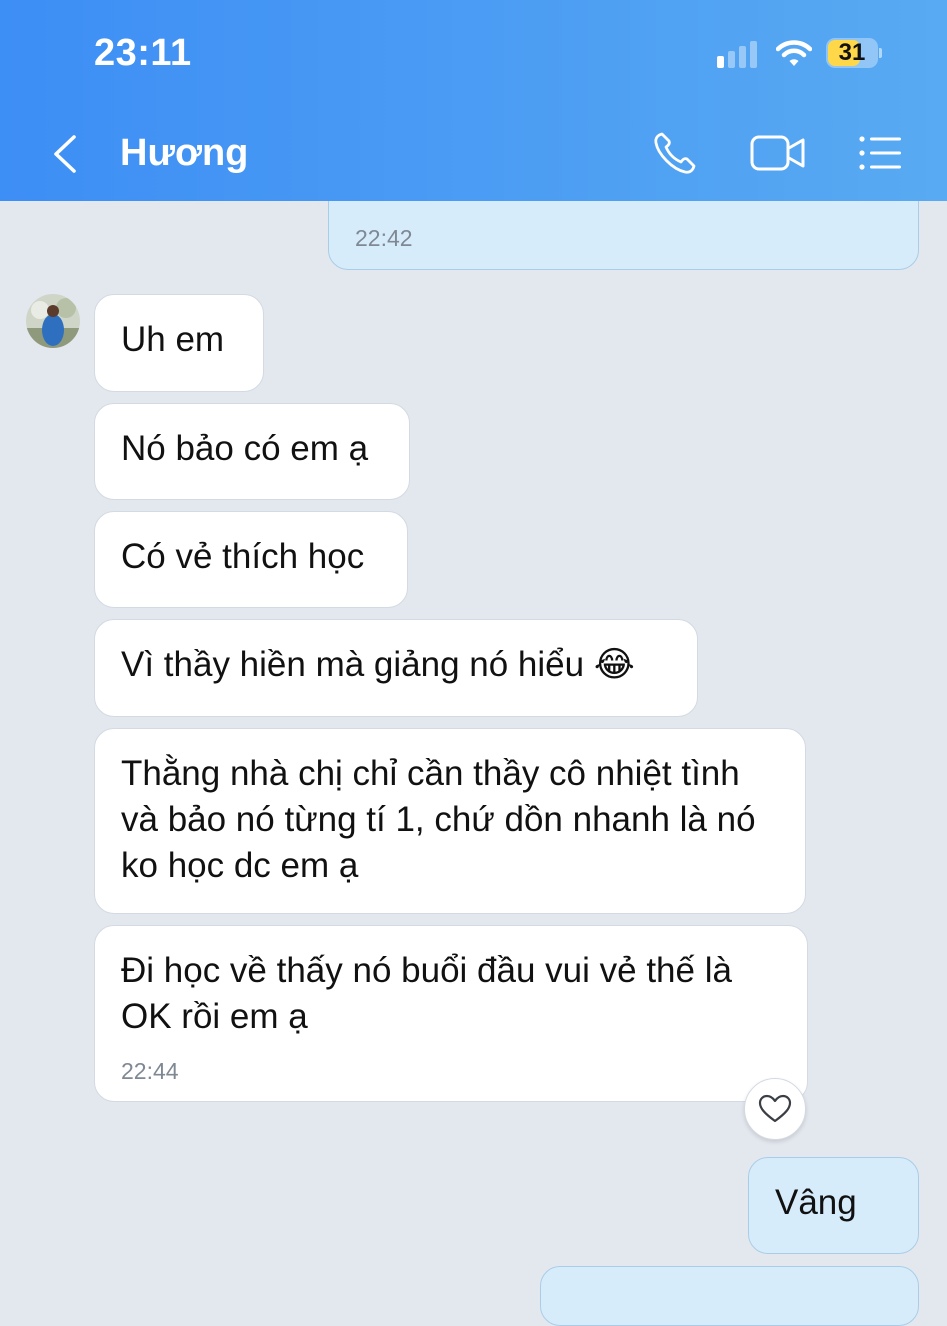  What do you see at coordinates (143, 53) in the screenshot?
I see `status-time: 23:11` at bounding box center [143, 53].